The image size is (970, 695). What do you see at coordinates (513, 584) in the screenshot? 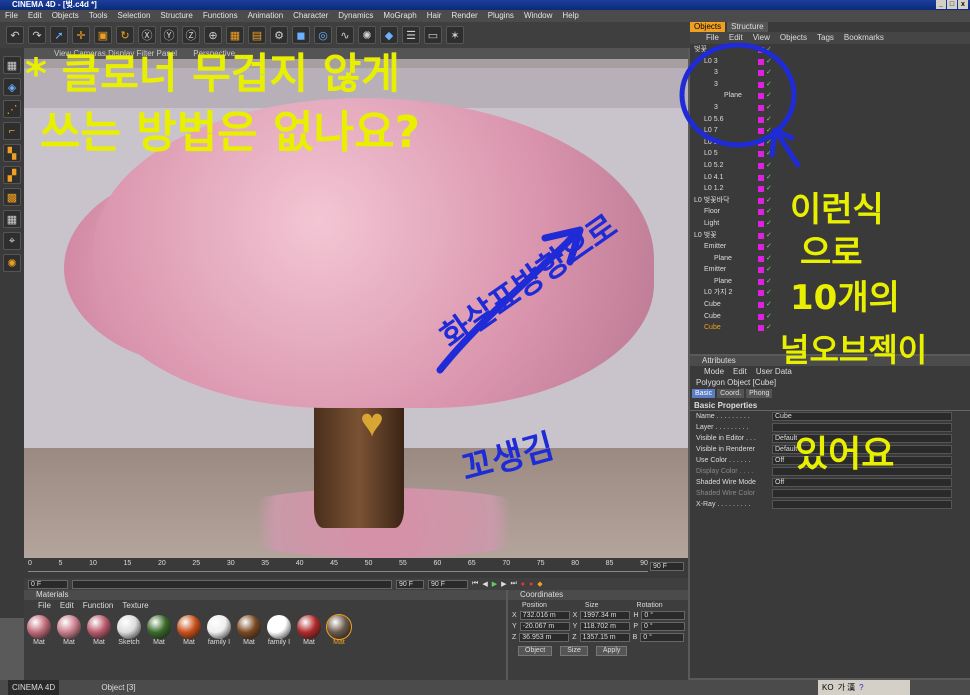
I see `last-frame-icon: ⏭` at bounding box center [513, 584].